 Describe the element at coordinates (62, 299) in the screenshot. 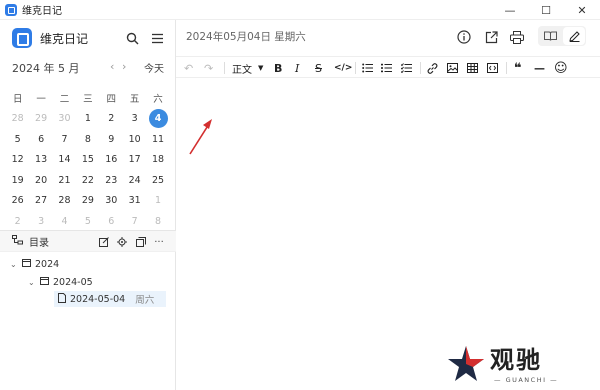

I see `document-icon` at that location.